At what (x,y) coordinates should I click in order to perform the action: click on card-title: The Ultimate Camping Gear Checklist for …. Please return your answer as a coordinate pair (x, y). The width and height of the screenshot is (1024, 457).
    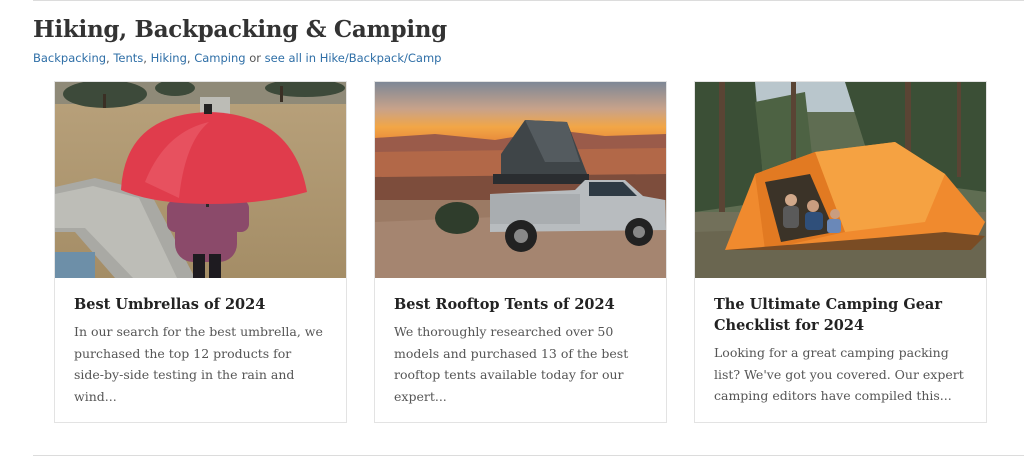
    Looking at the image, I should click on (844, 315).